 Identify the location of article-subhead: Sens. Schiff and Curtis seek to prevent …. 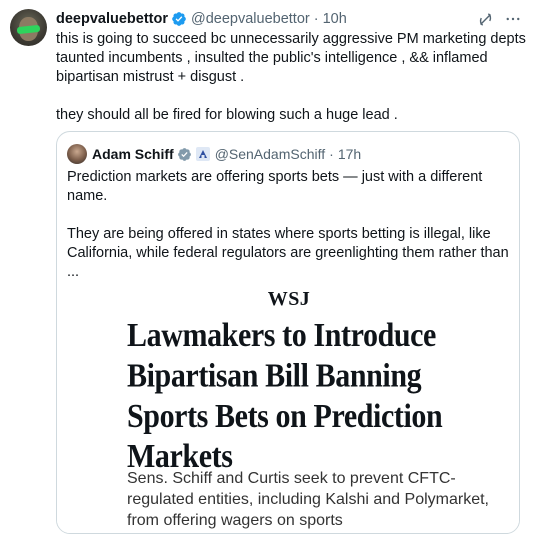
(308, 499).